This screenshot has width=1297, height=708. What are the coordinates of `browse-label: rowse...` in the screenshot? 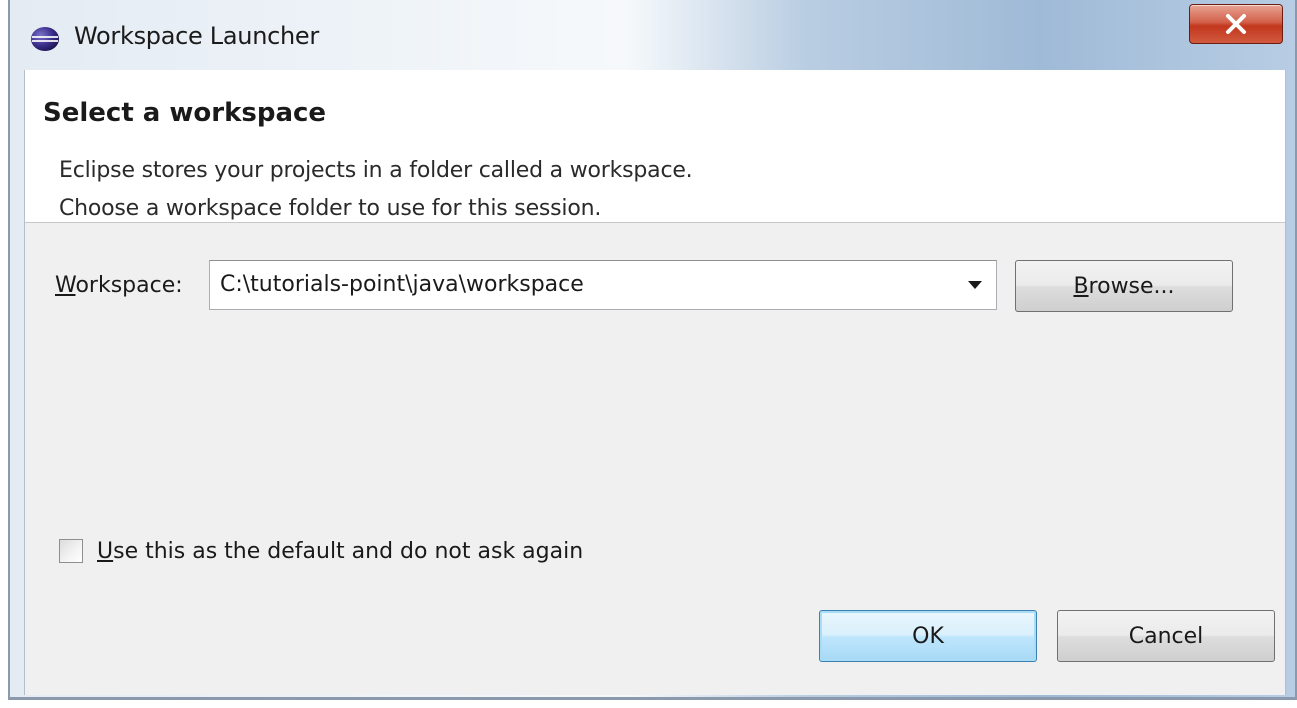 It's located at (1131, 286).